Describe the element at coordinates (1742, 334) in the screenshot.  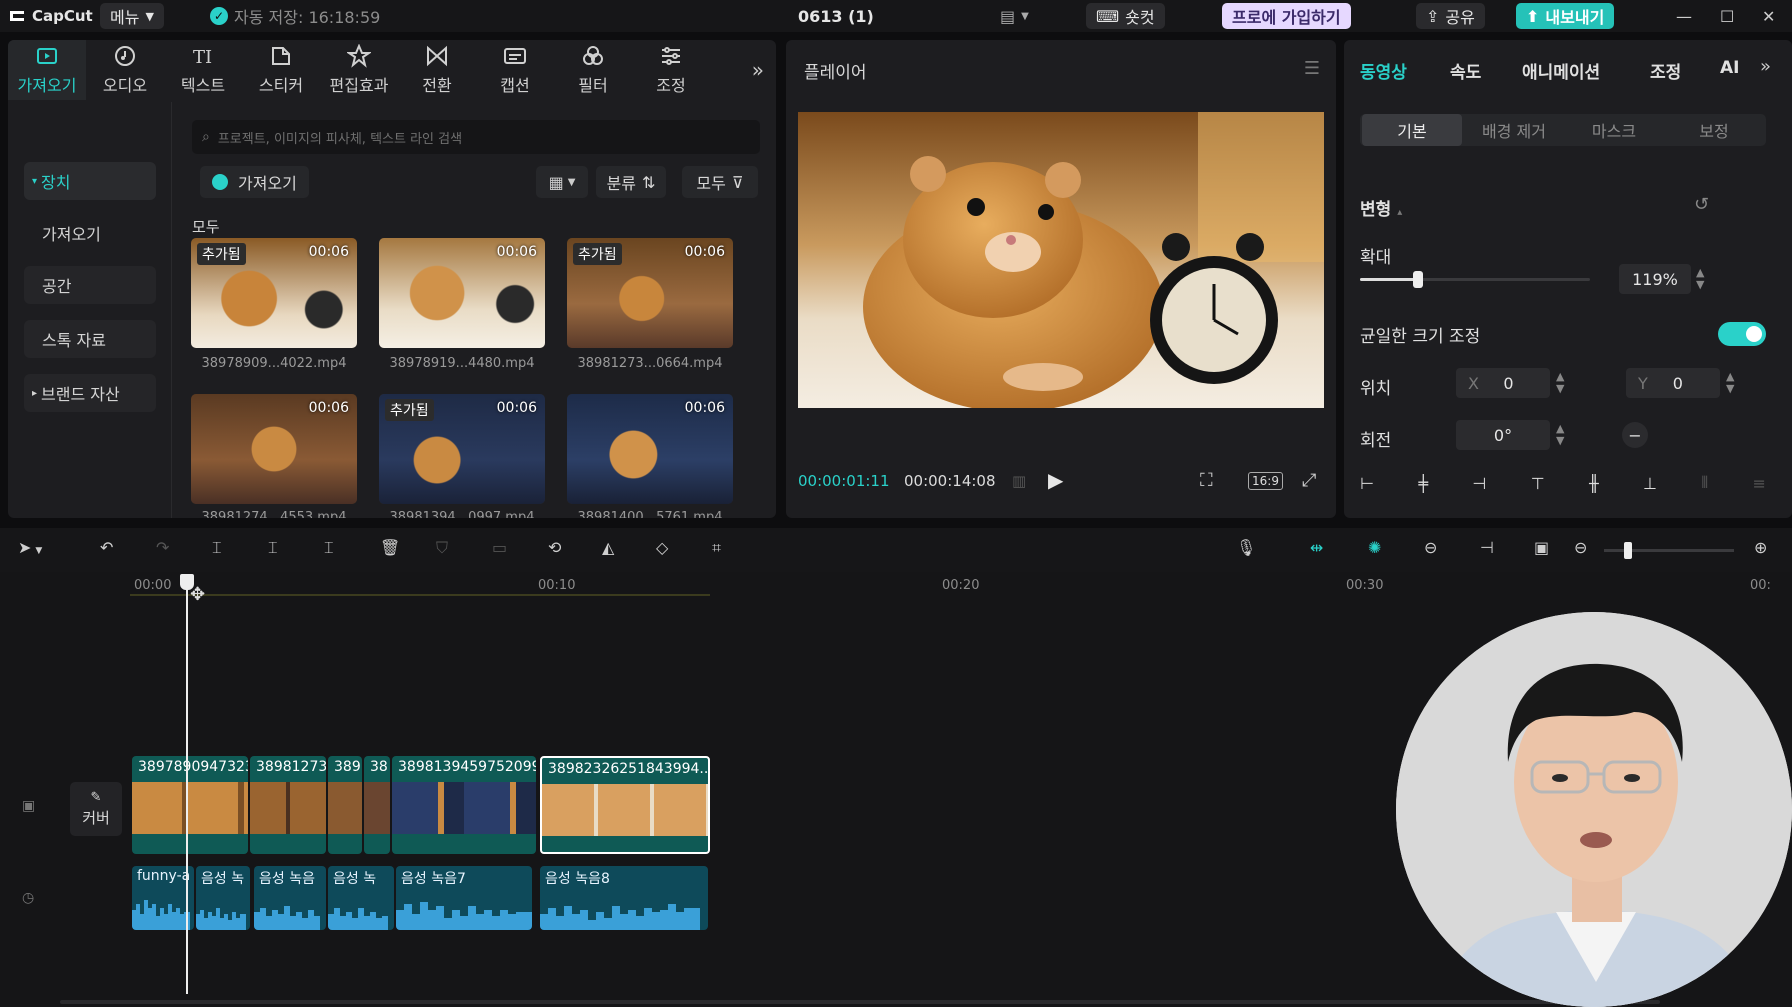
I see `uniform-scale-toggle` at that location.